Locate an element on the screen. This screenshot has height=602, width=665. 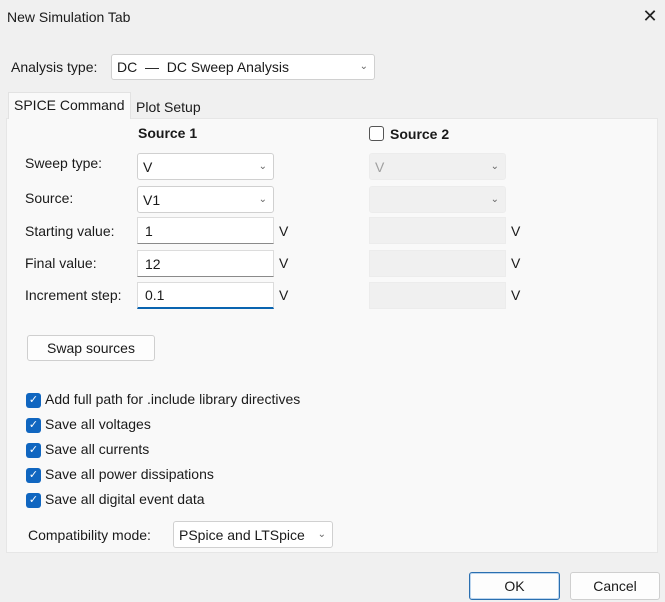
source1-source-value: V1 is located at coordinates (152, 199).